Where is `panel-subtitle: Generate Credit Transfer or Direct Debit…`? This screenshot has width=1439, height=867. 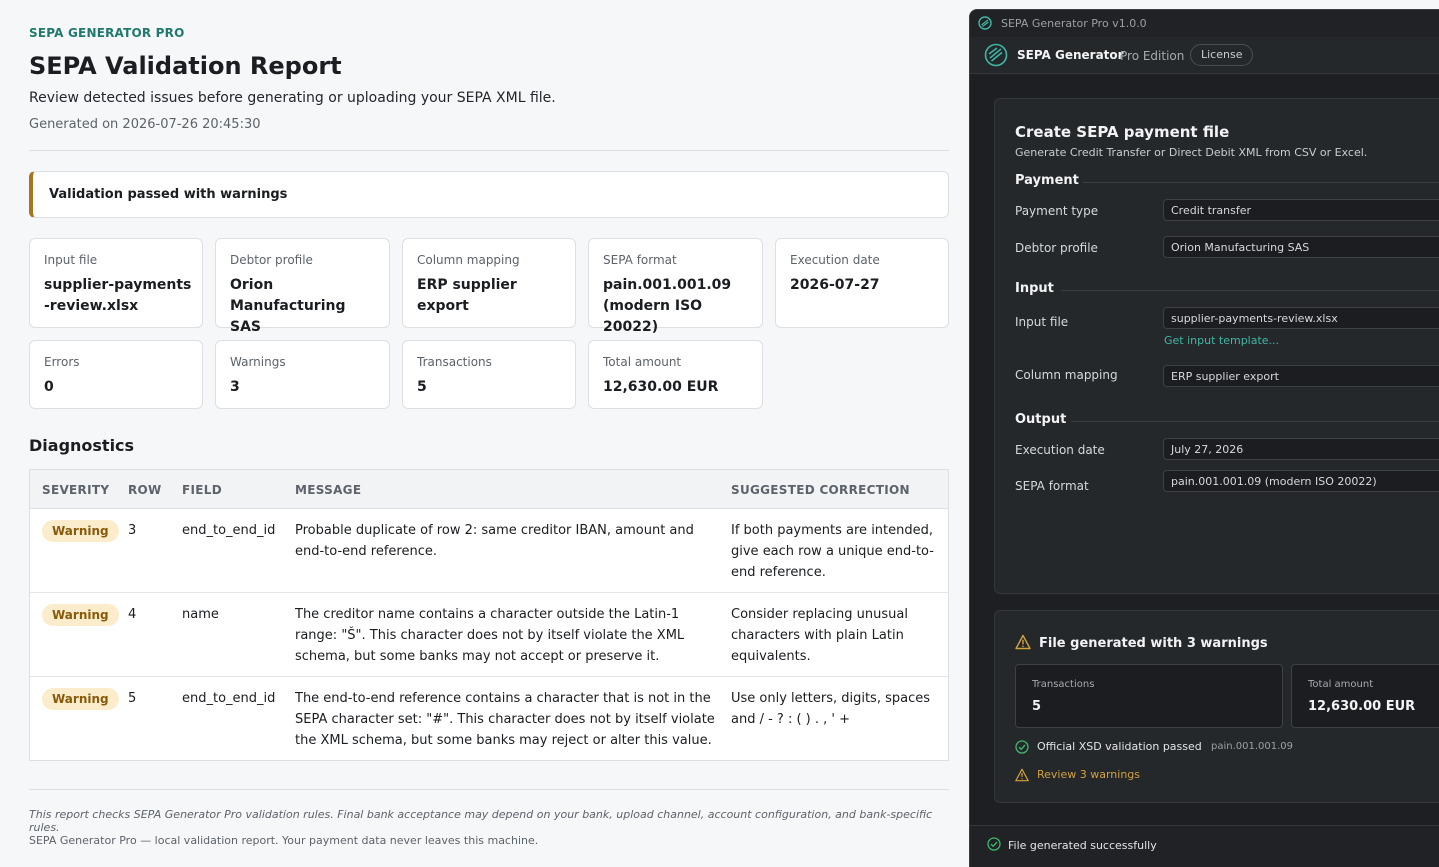
panel-subtitle: Generate Credit Transfer or Direct Debit… is located at coordinates (1191, 152).